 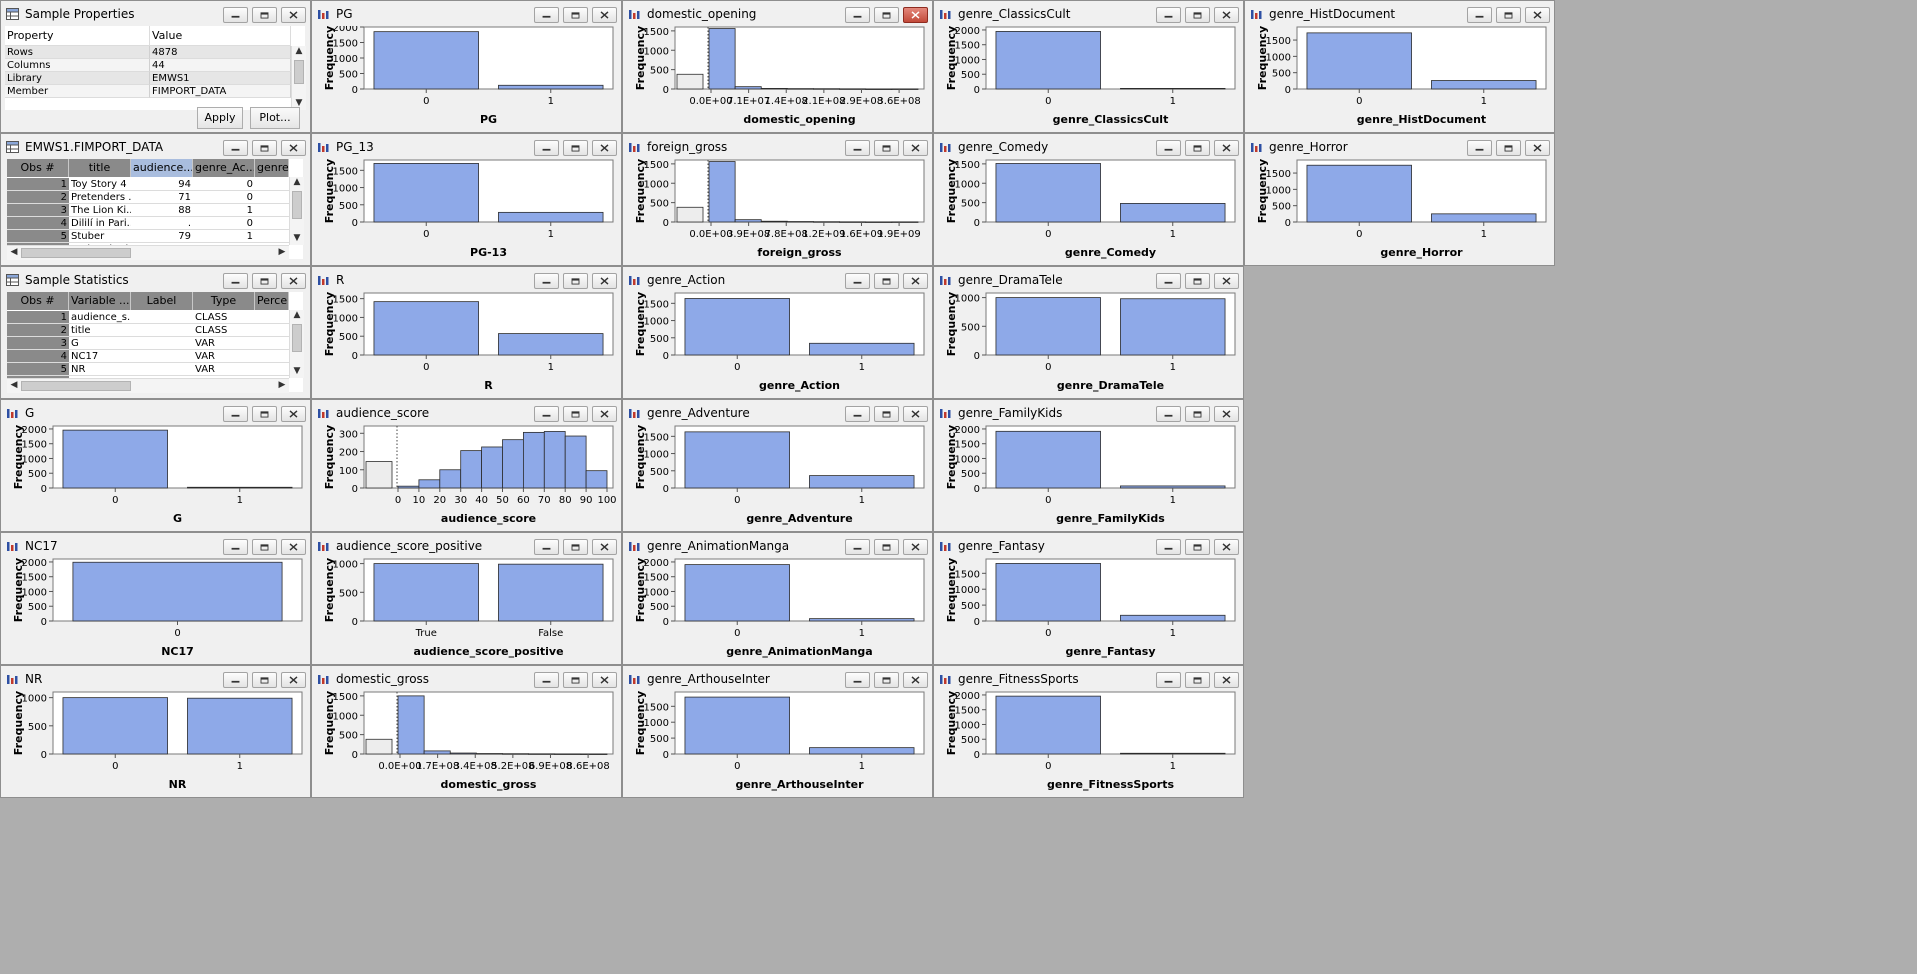 I want to click on row-number: 5, so click(x=38, y=369).